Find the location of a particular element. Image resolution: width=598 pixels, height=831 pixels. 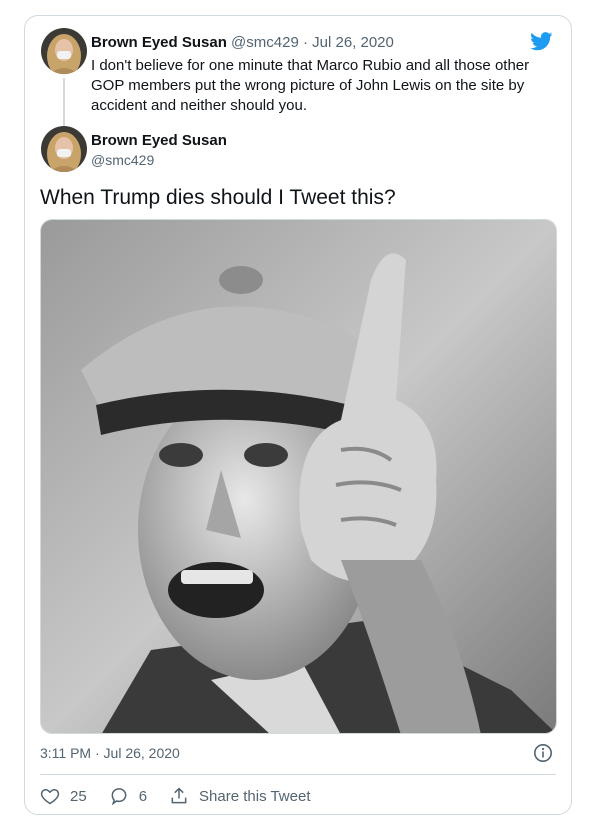

quoted-tweet-date: Jul 26, 2020 is located at coordinates (353, 42).